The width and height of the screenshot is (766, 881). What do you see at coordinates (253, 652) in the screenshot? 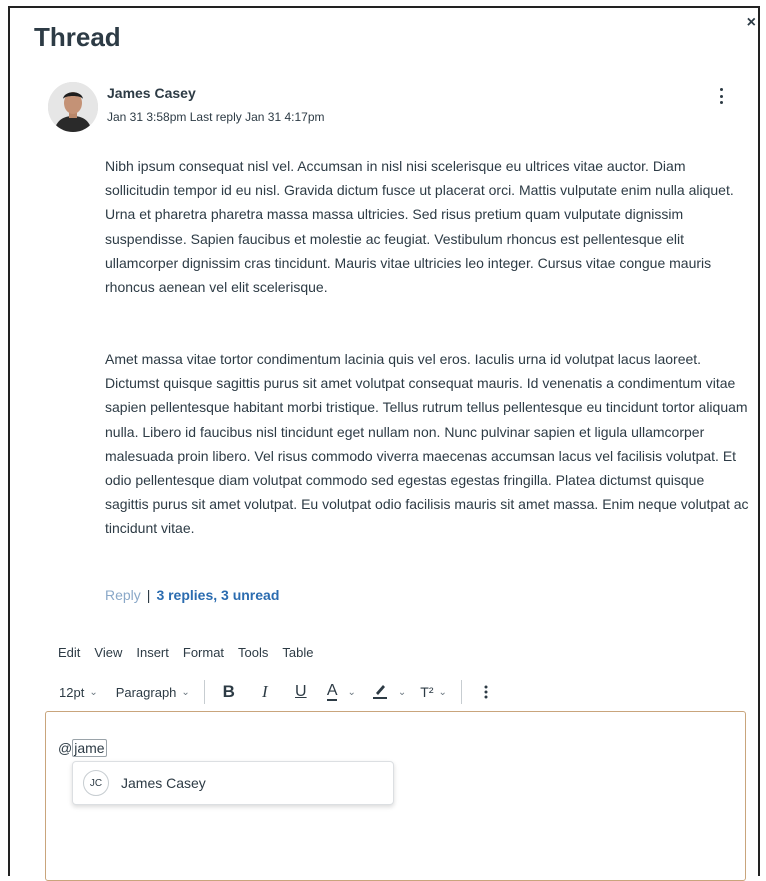
I see `menu-tools: Tools` at bounding box center [253, 652].